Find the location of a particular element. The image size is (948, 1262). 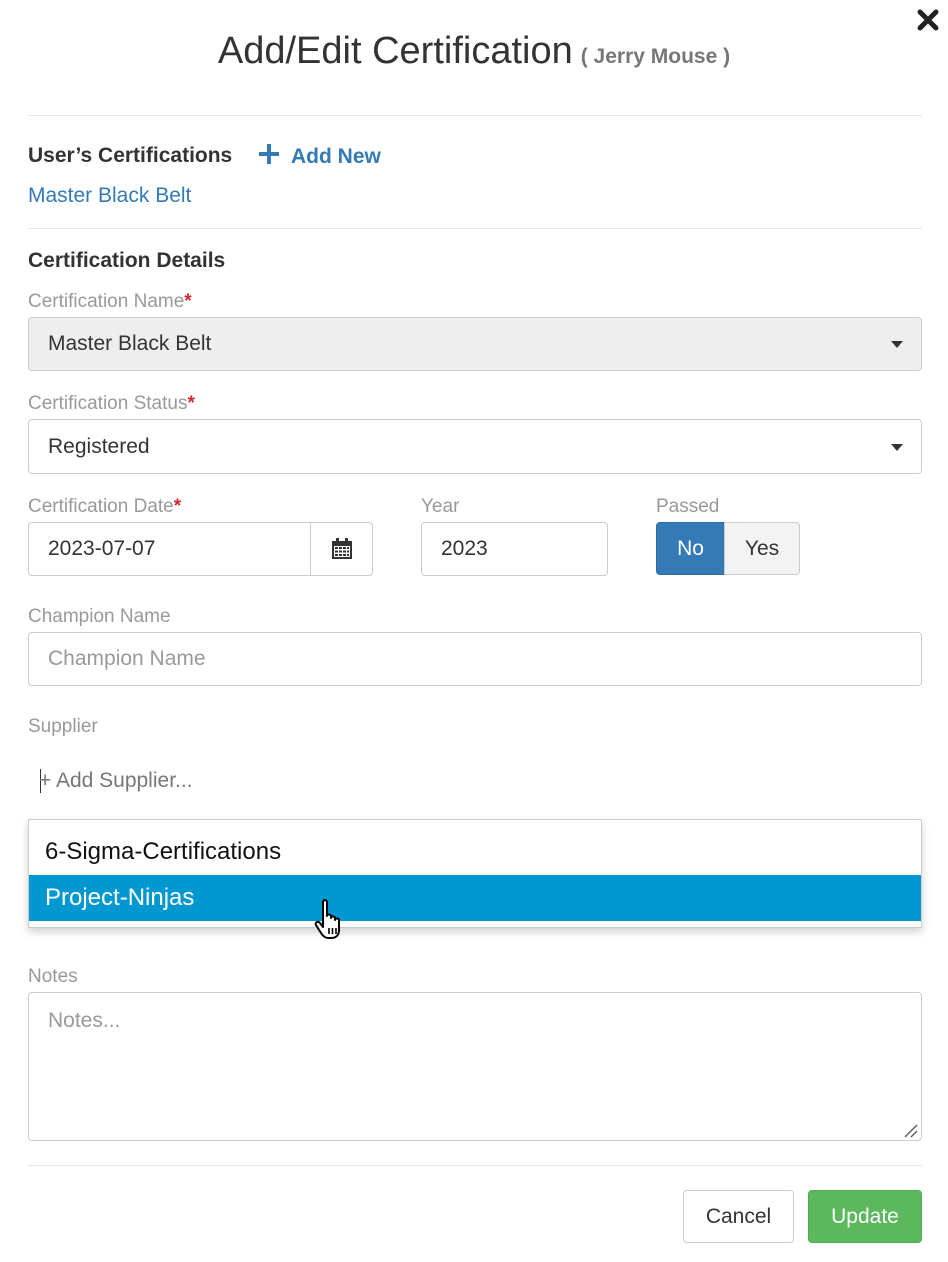

certification-name-label-text: Certification Name is located at coordinates (106, 301).